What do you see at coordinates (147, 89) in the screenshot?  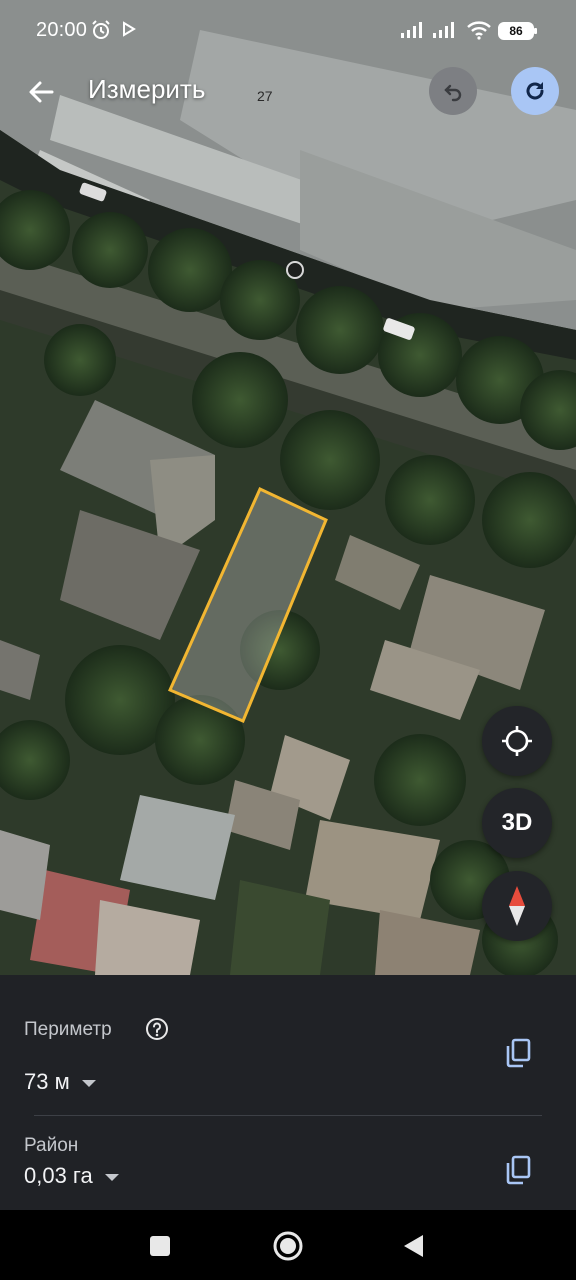 I see `page-title: Измерить` at bounding box center [147, 89].